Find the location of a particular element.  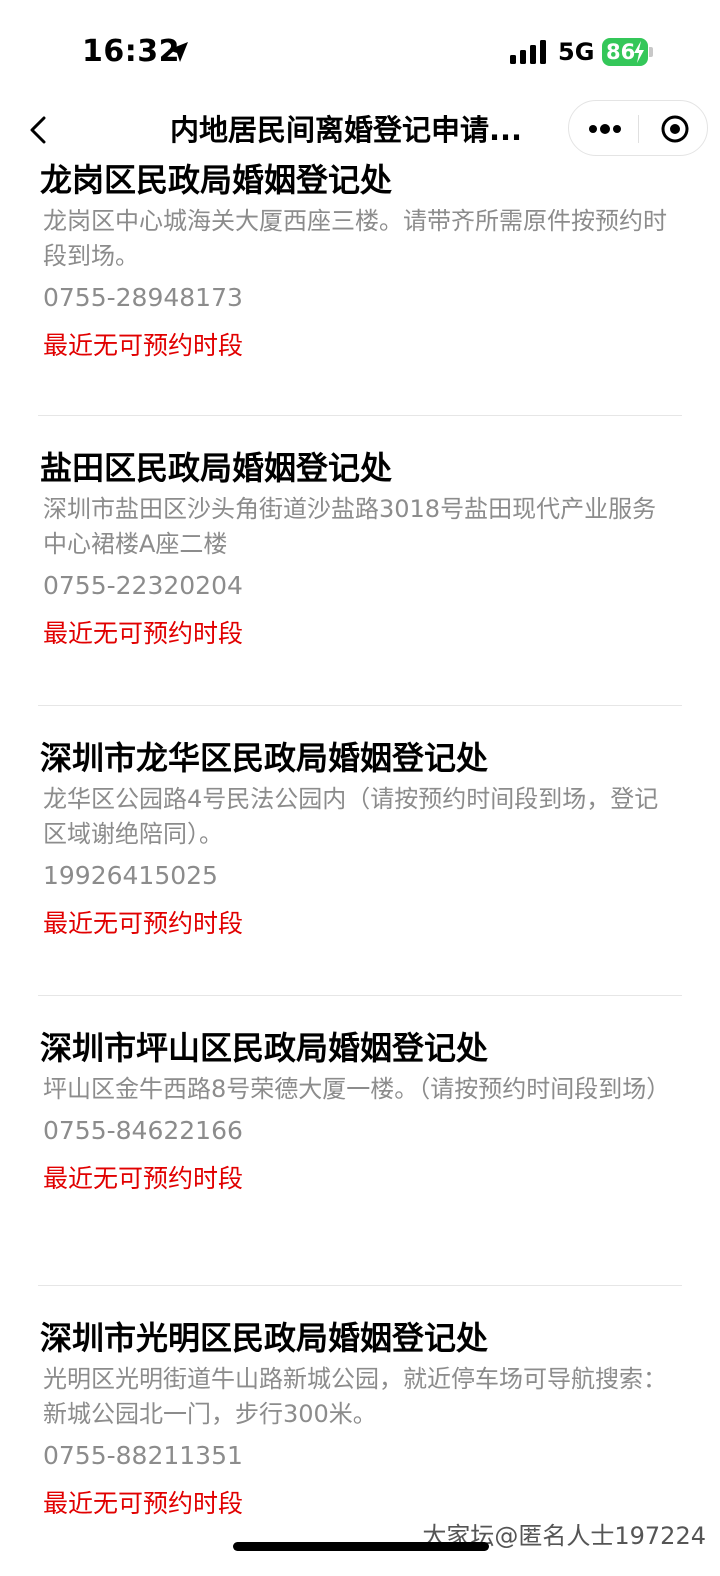

close-target-icon is located at coordinates (675, 129).